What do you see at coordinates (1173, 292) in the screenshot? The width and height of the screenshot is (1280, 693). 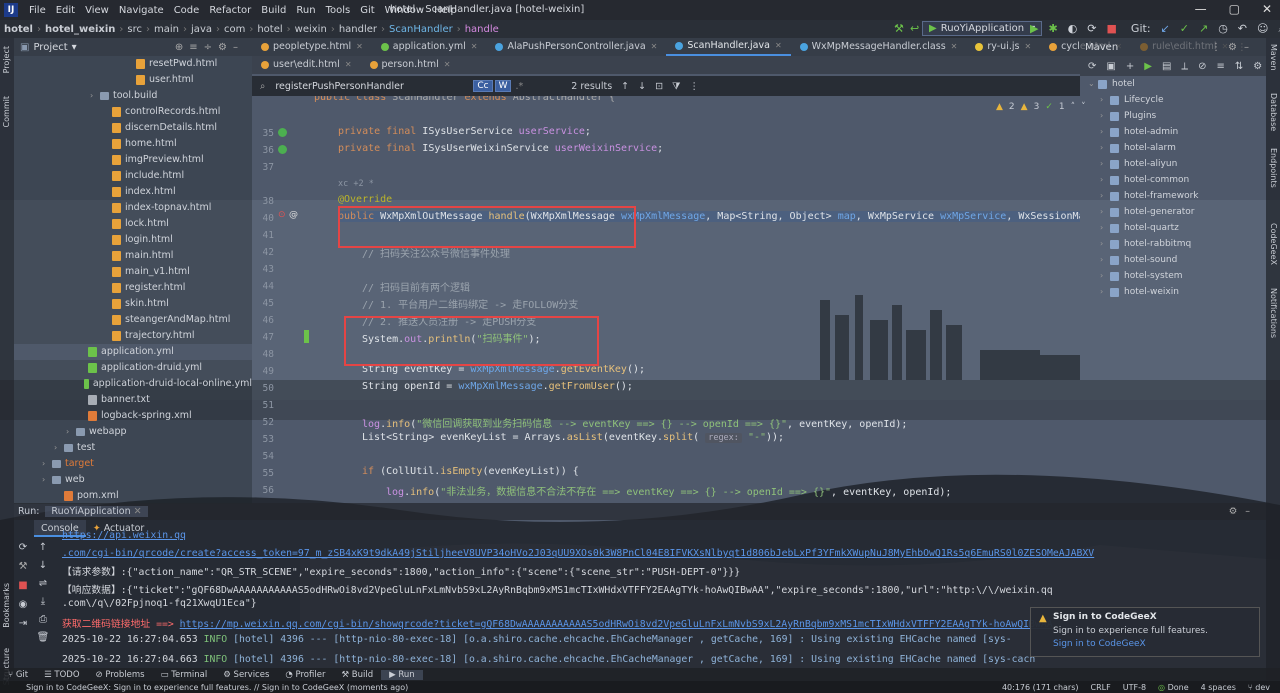 I see `maven-item: › hotel-weixin` at bounding box center [1173, 292].